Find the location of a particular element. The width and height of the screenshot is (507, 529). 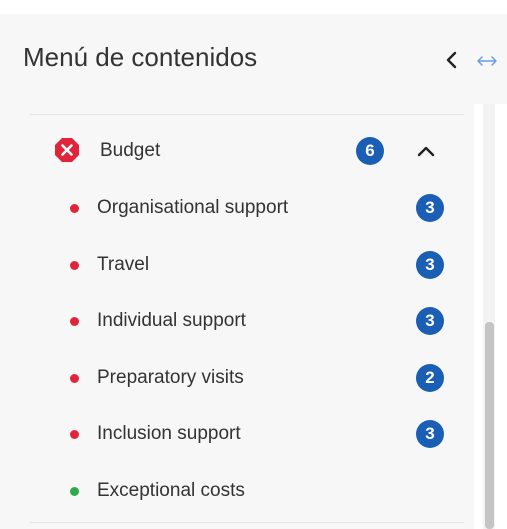

list-item-individual-support: Individual support 3 is located at coordinates (247, 321).